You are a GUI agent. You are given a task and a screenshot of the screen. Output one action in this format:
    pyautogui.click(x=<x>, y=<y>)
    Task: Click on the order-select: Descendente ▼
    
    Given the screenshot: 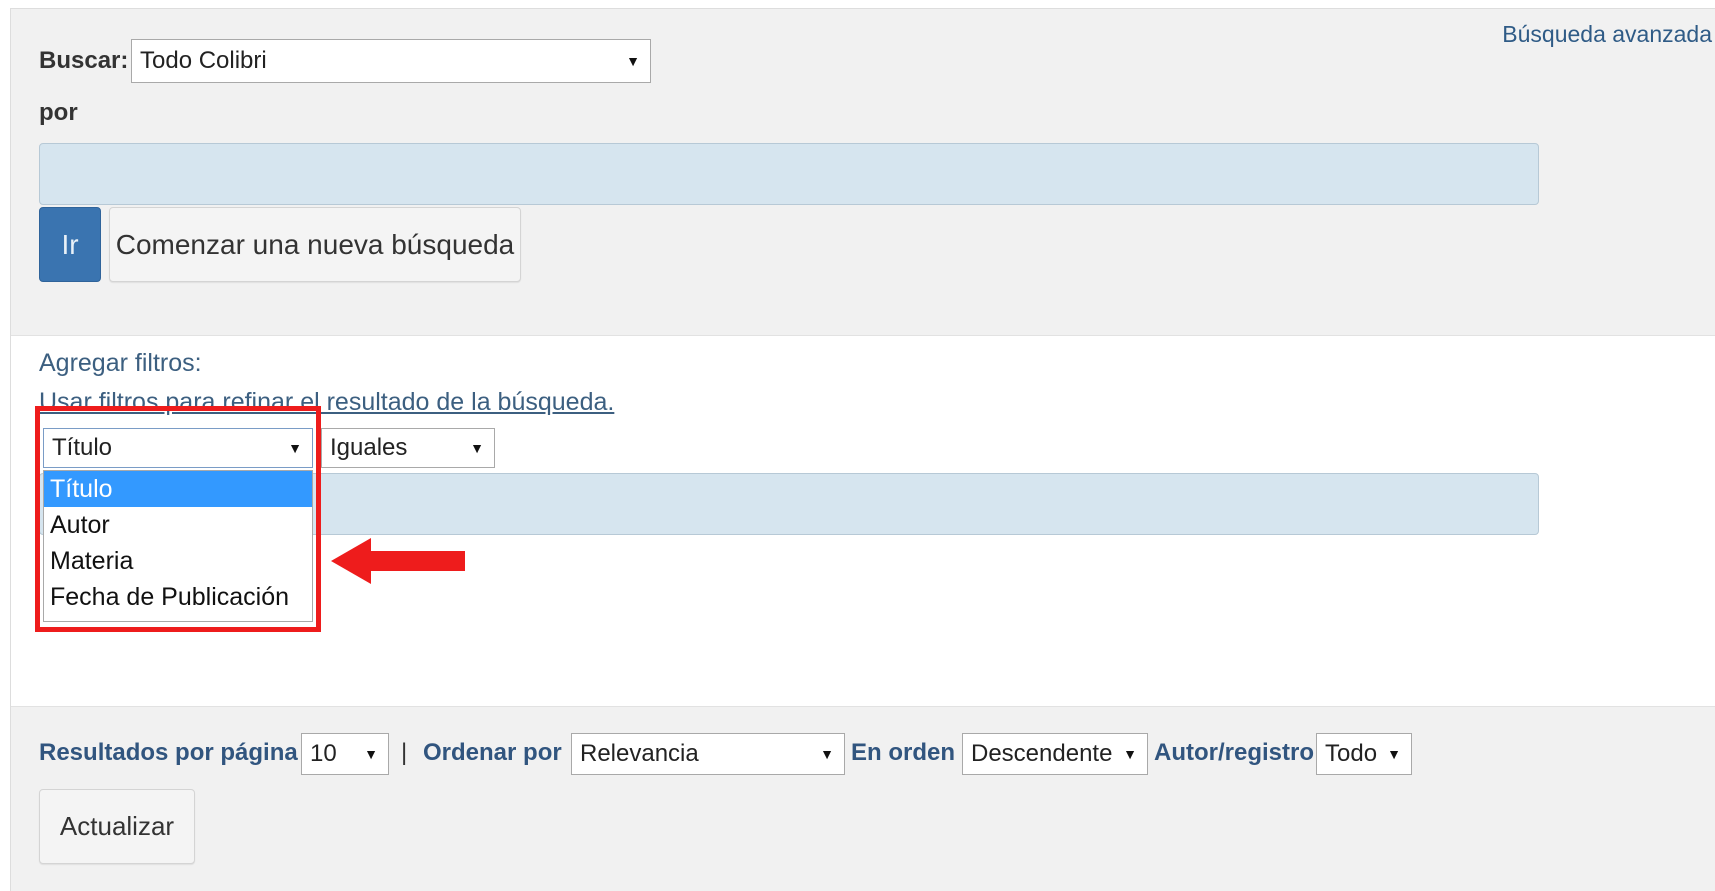 What is the action you would take?
    pyautogui.click(x=1055, y=754)
    